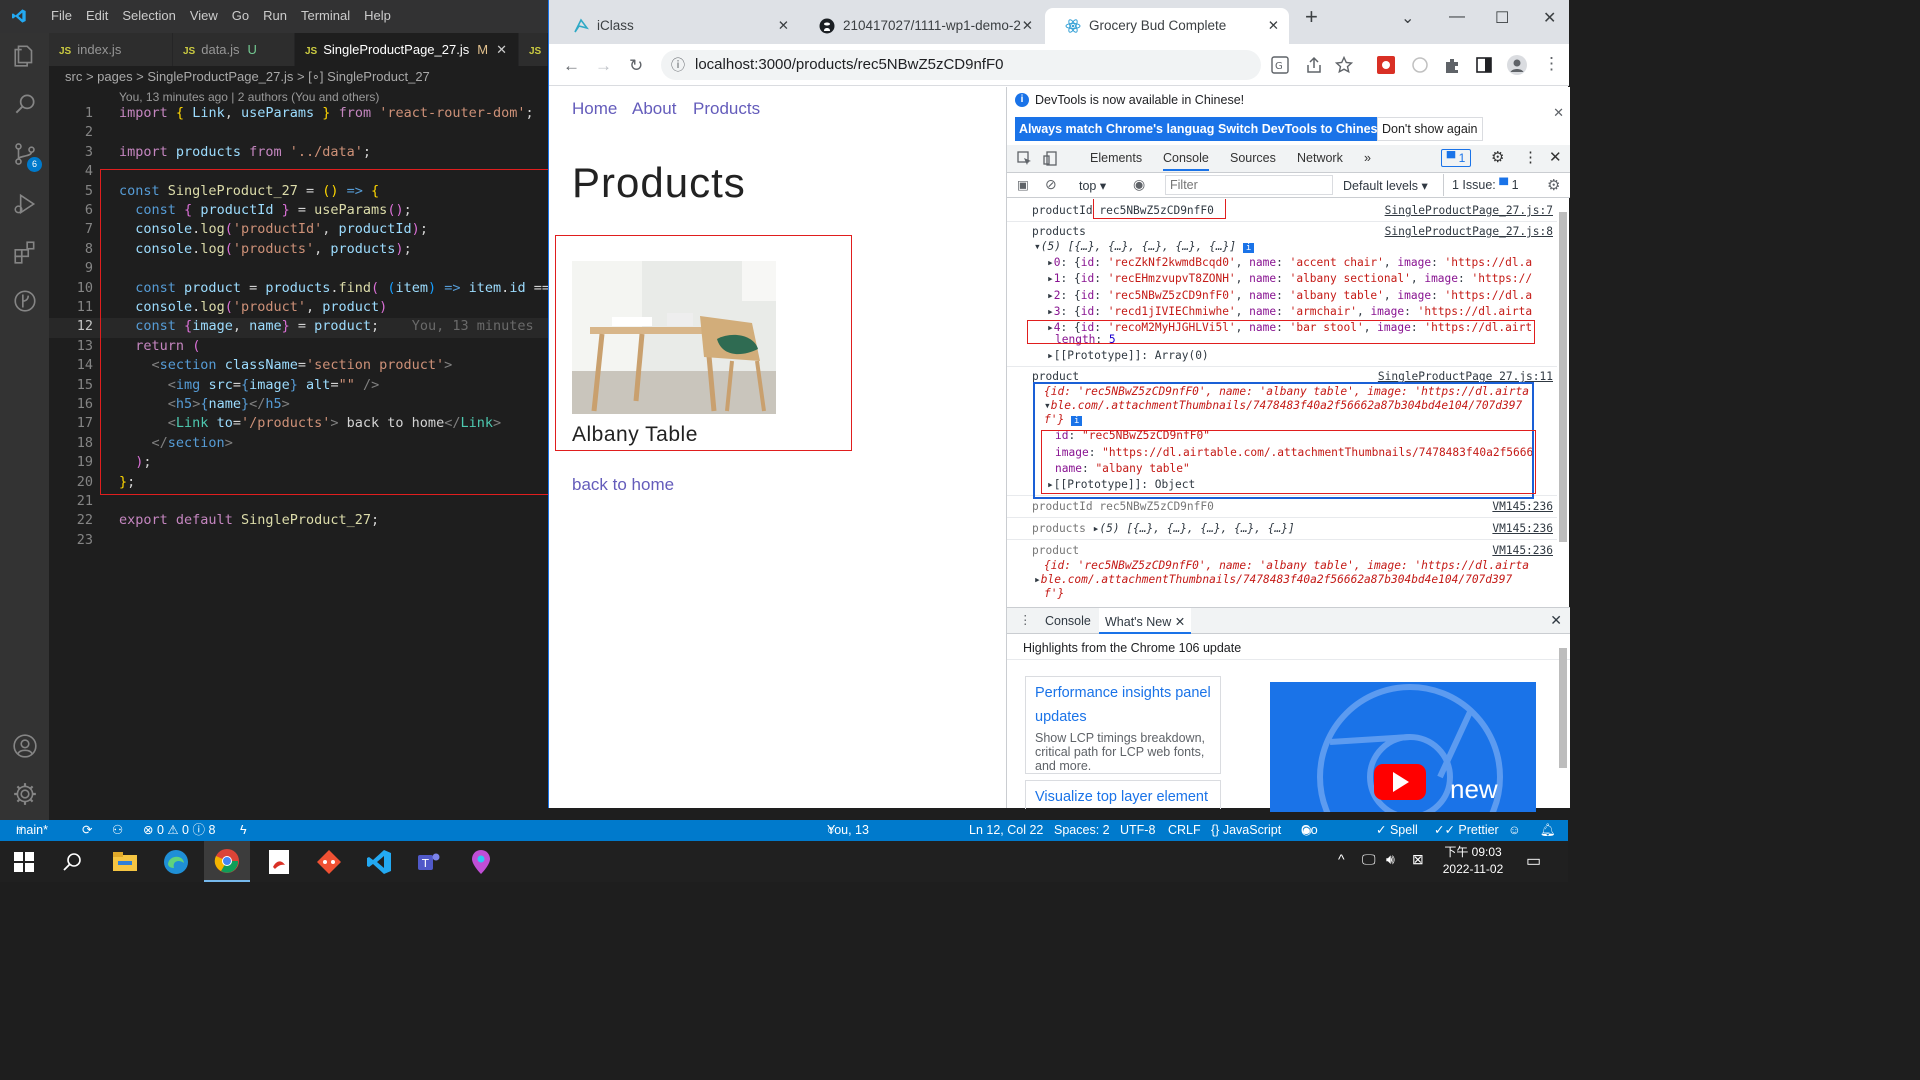  Describe the element at coordinates (298, 308) in the screenshot. I see `code-line: 11 console.log('product', product)` at that location.